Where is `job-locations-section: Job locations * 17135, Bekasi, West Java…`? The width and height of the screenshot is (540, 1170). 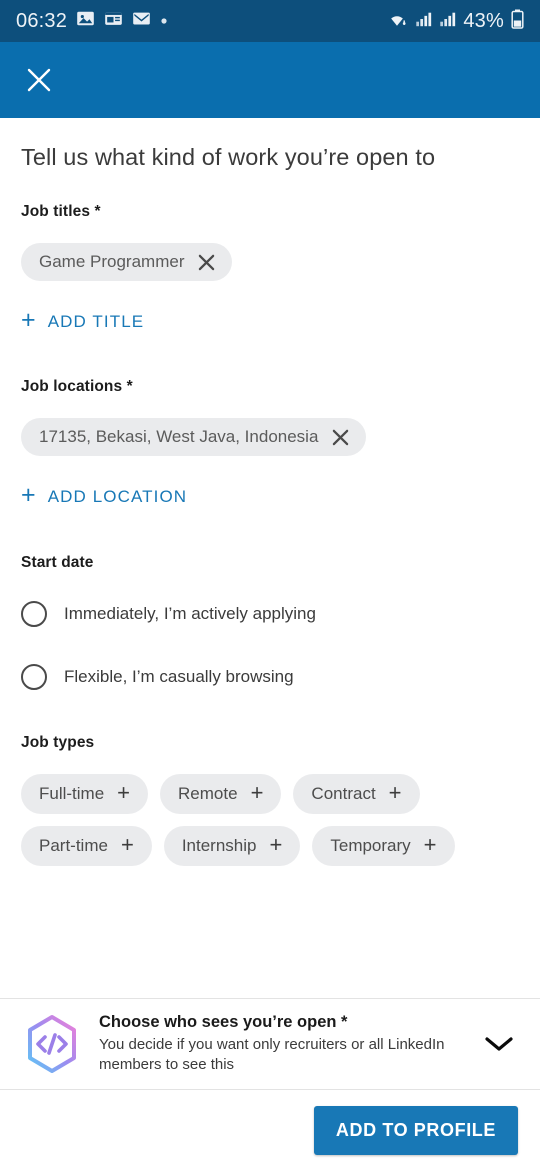
job-locations-section: Job locations * 17135, Bekasi, West Java… is located at coordinates (270, 443).